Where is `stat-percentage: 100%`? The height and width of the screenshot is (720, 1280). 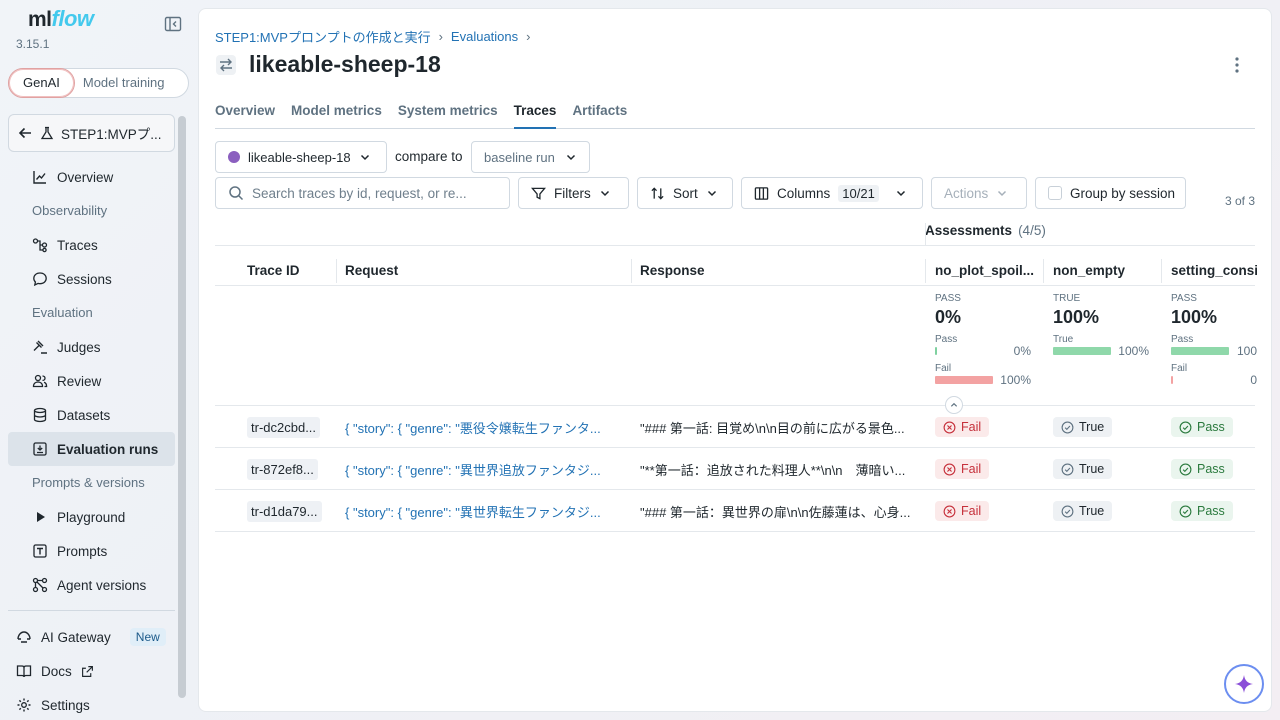 stat-percentage: 100% is located at coordinates (1194, 317).